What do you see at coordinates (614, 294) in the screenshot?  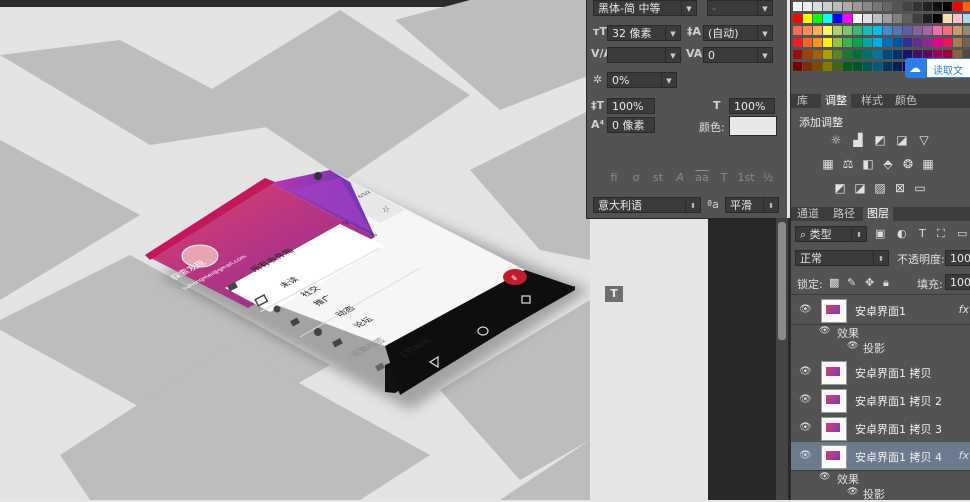 I see `faux-bold-button: T` at bounding box center [614, 294].